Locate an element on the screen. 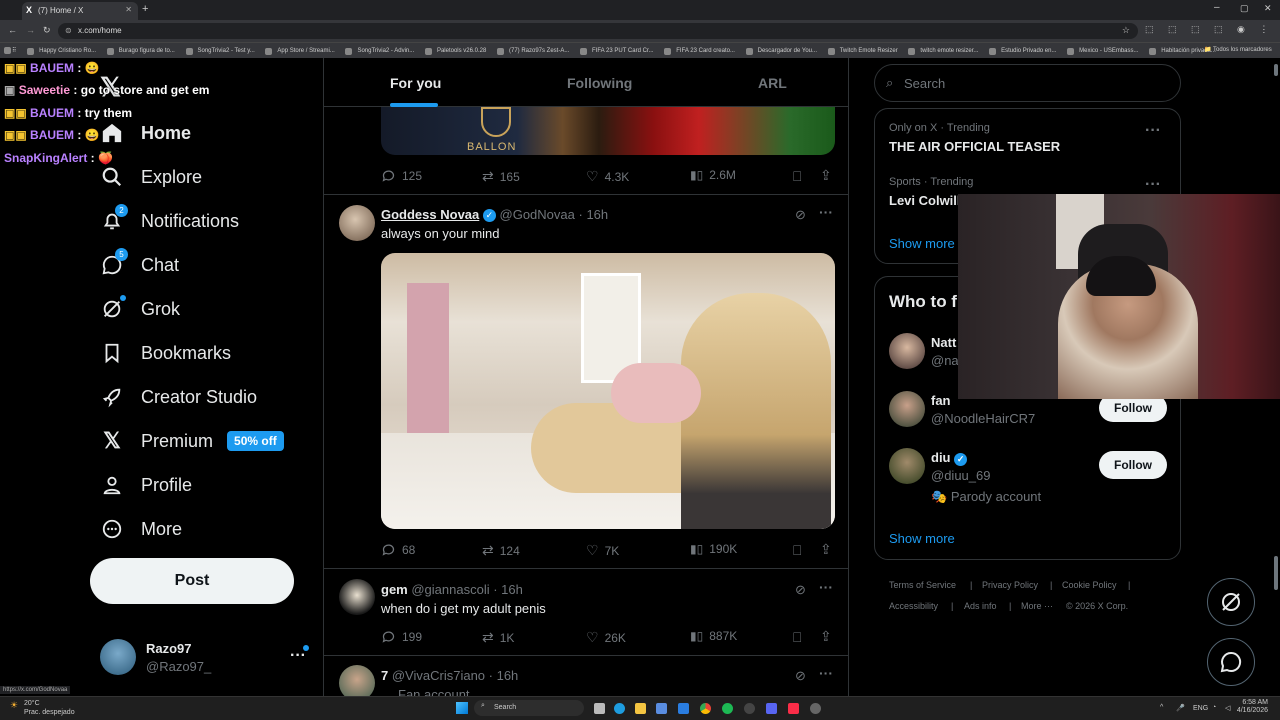 The width and height of the screenshot is (1280, 720). tab-arl: ARL is located at coordinates (772, 83).